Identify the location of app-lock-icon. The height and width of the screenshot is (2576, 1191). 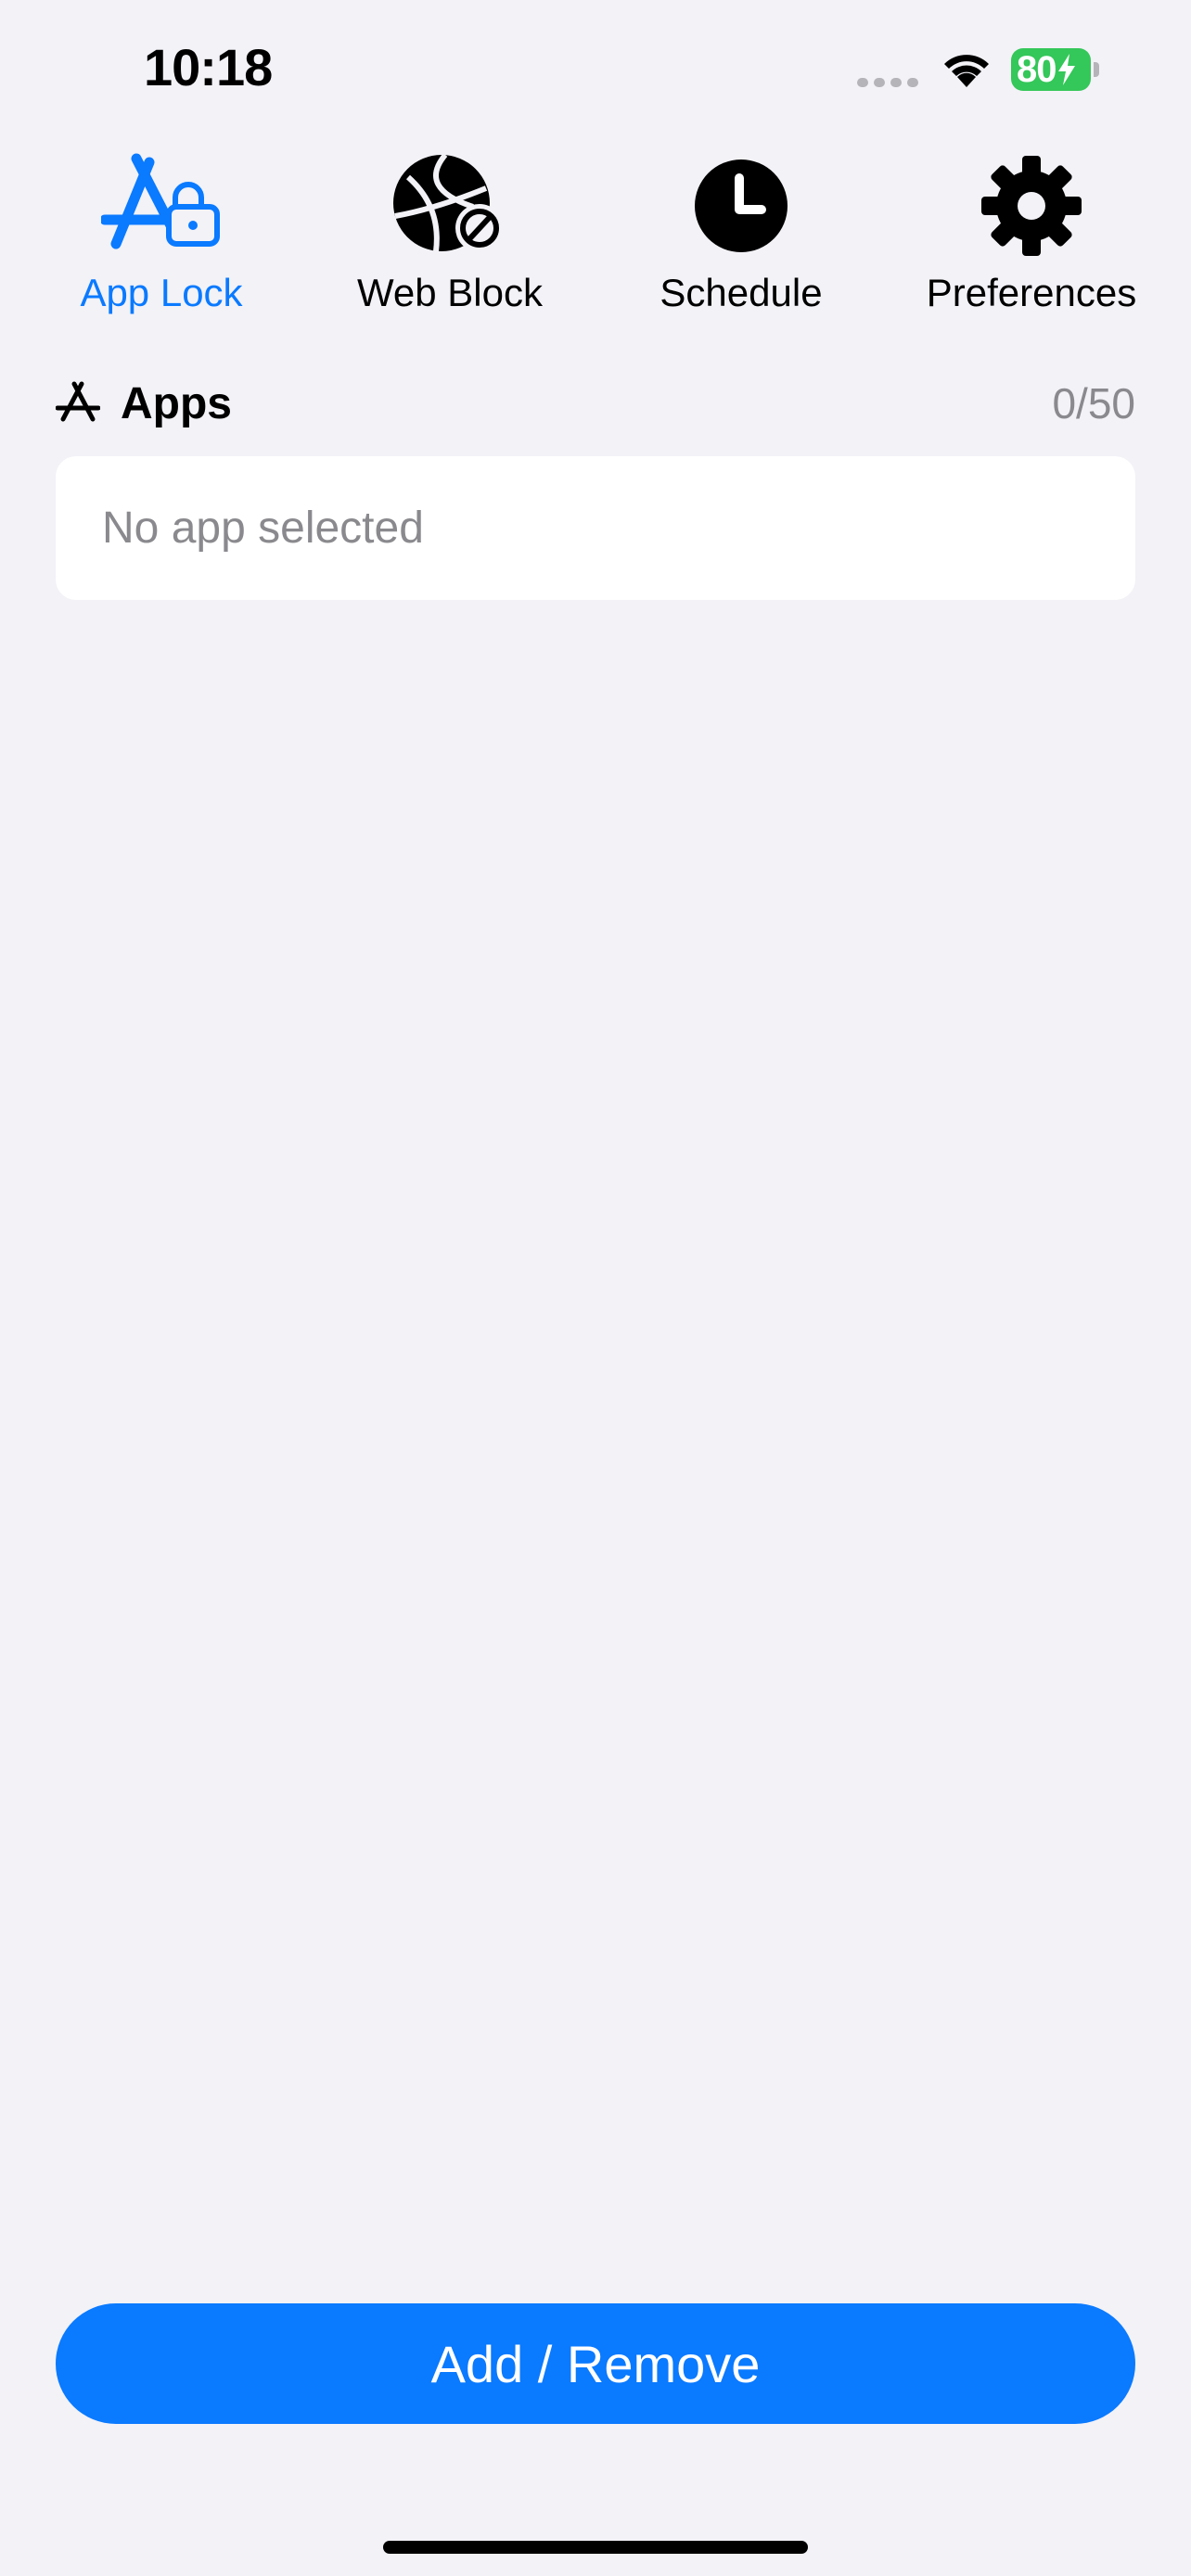
(161, 206).